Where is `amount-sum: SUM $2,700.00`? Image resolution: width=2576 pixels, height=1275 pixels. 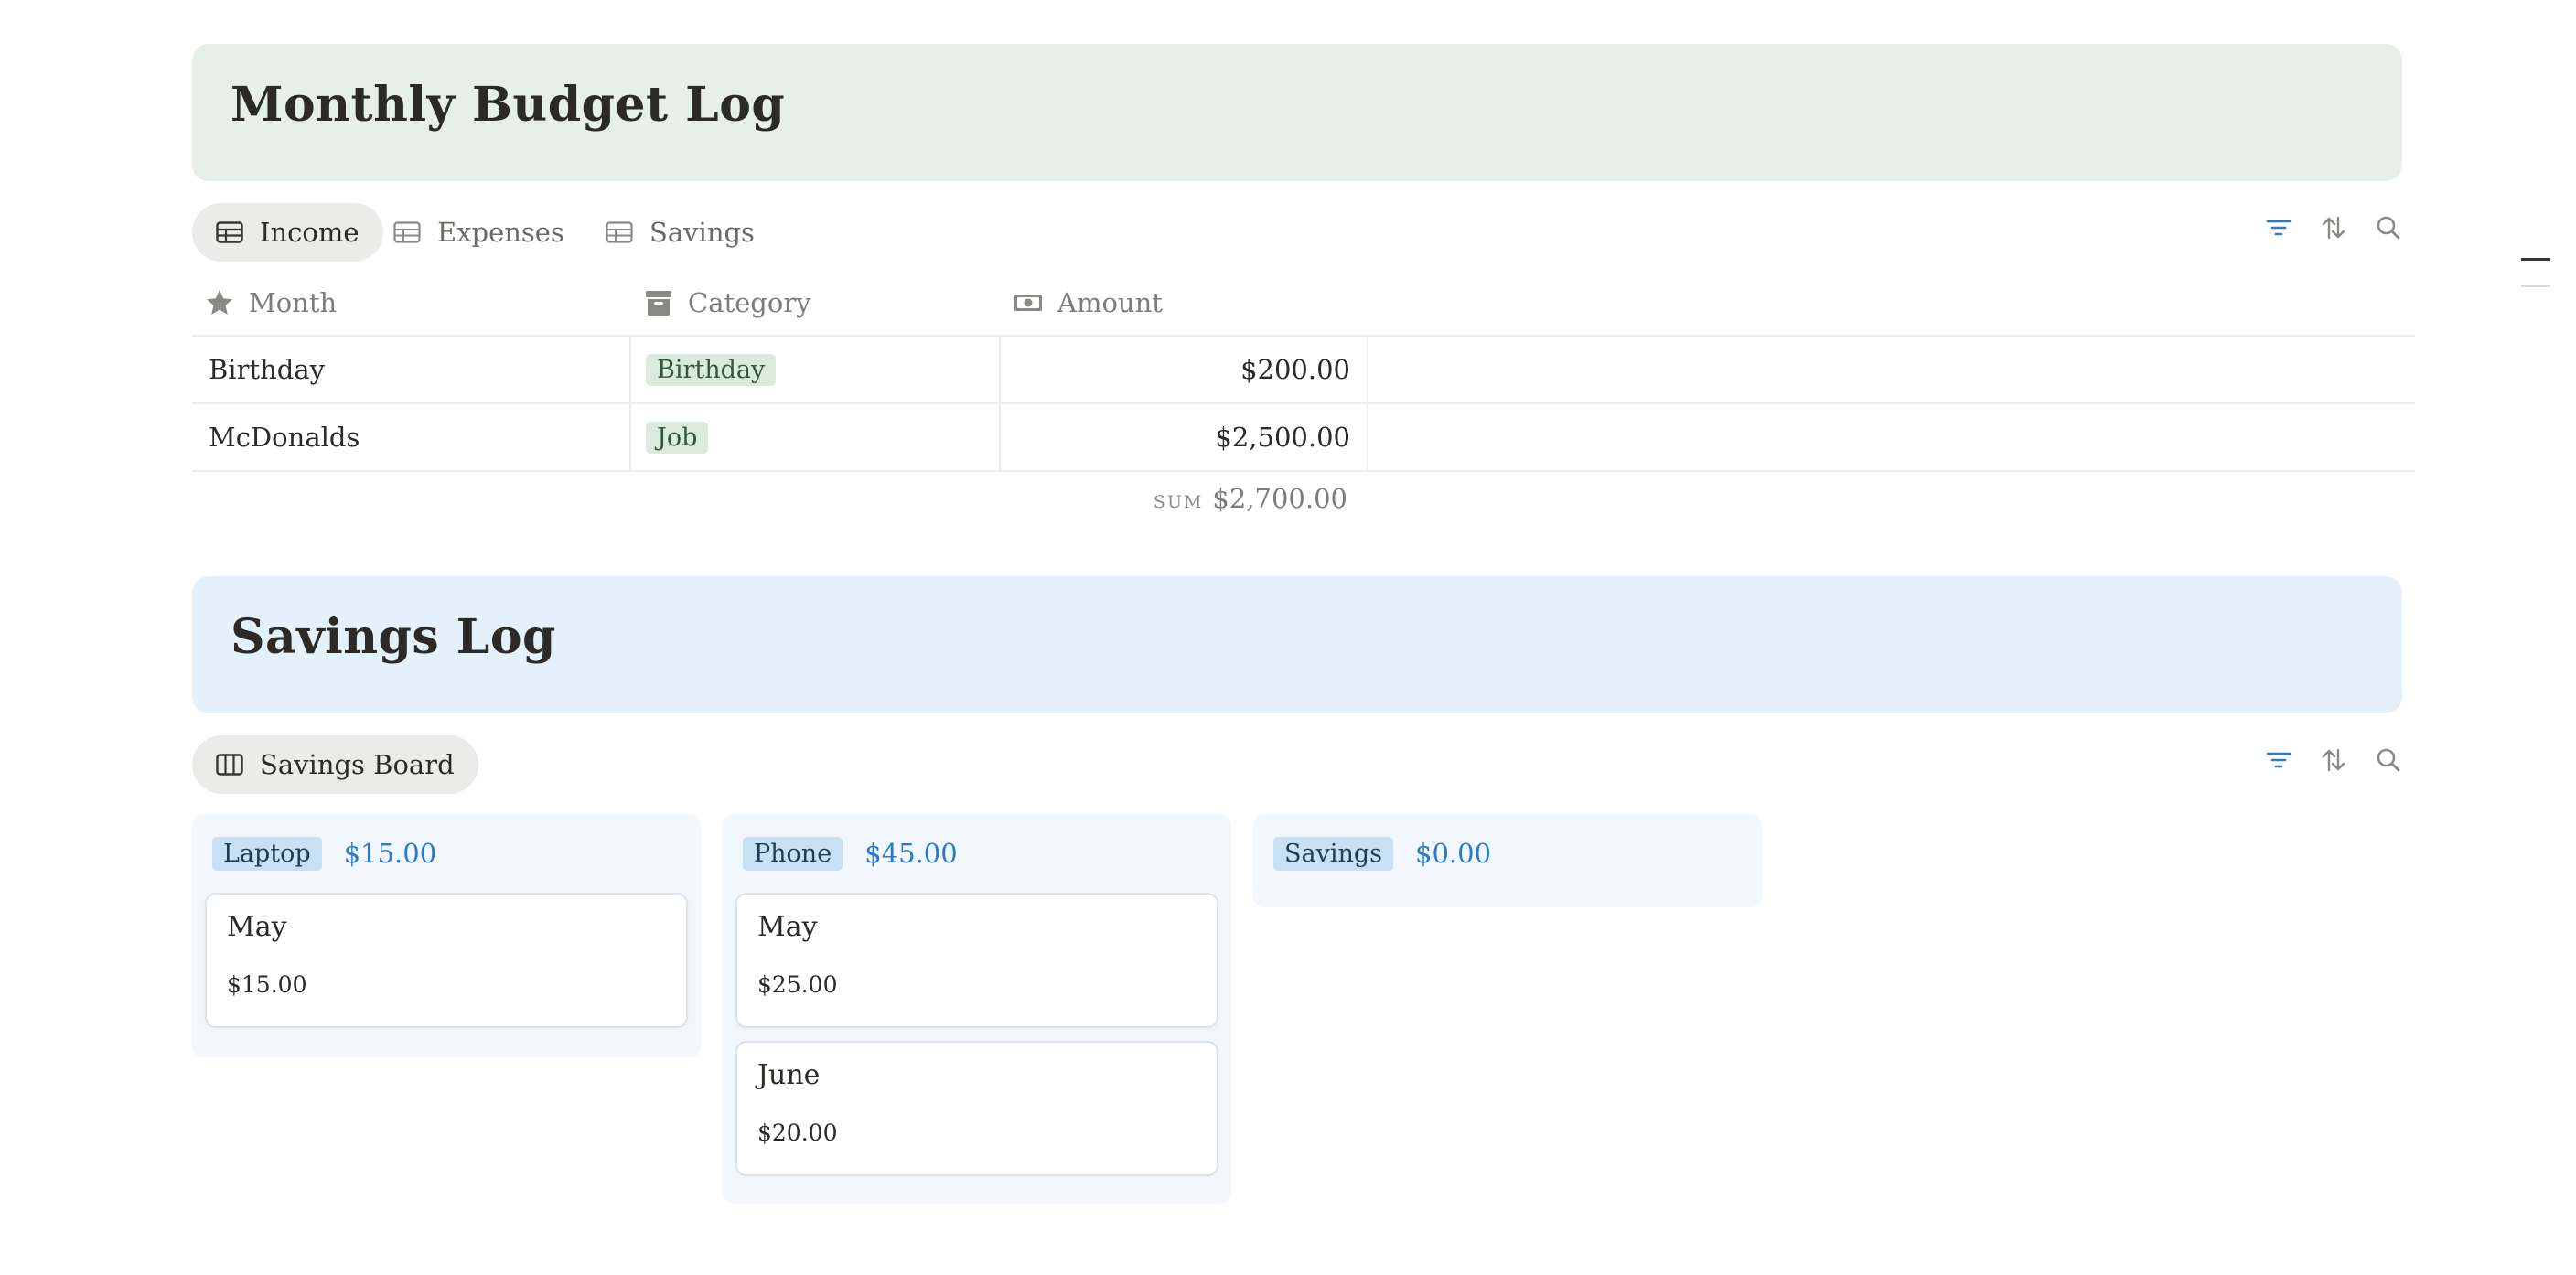 amount-sum: SUM $2,700.00 is located at coordinates (1177, 498).